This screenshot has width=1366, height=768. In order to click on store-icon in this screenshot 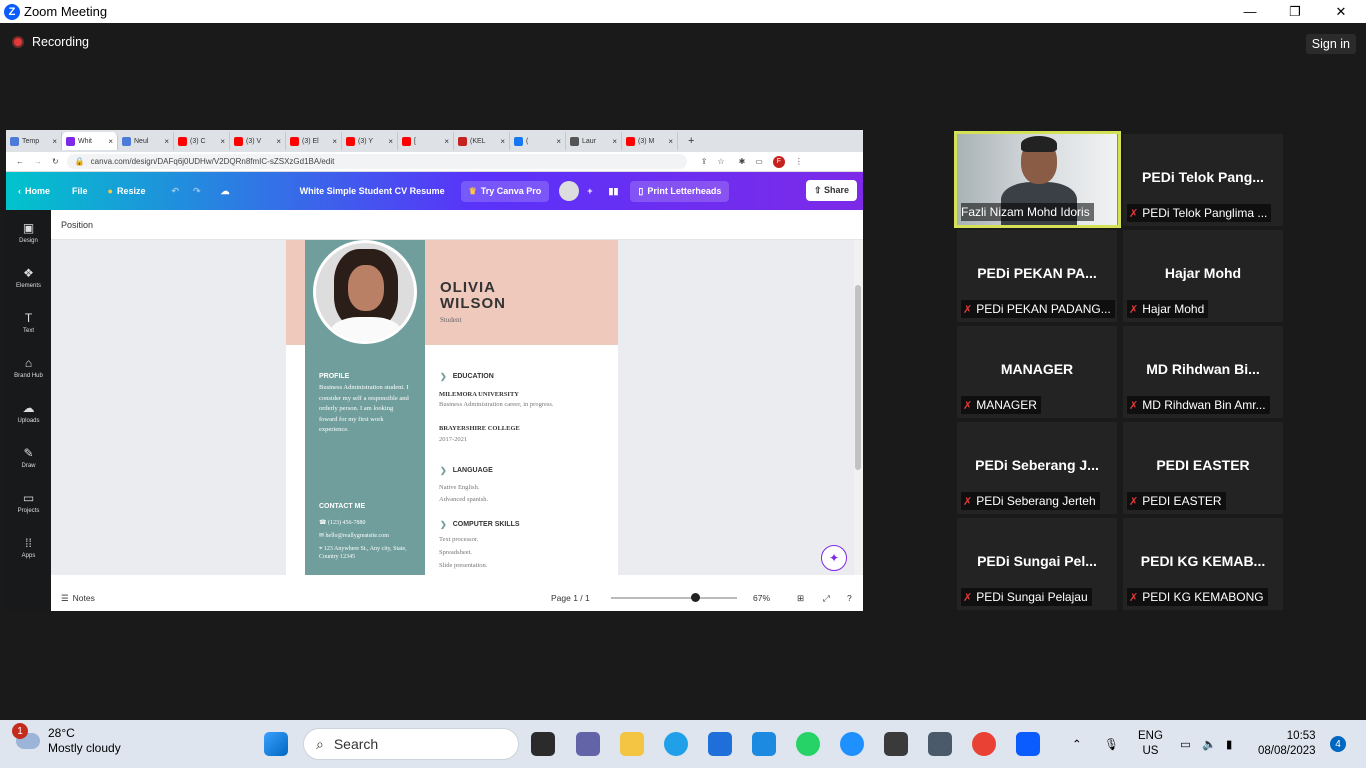, I will do `click(720, 744)`.